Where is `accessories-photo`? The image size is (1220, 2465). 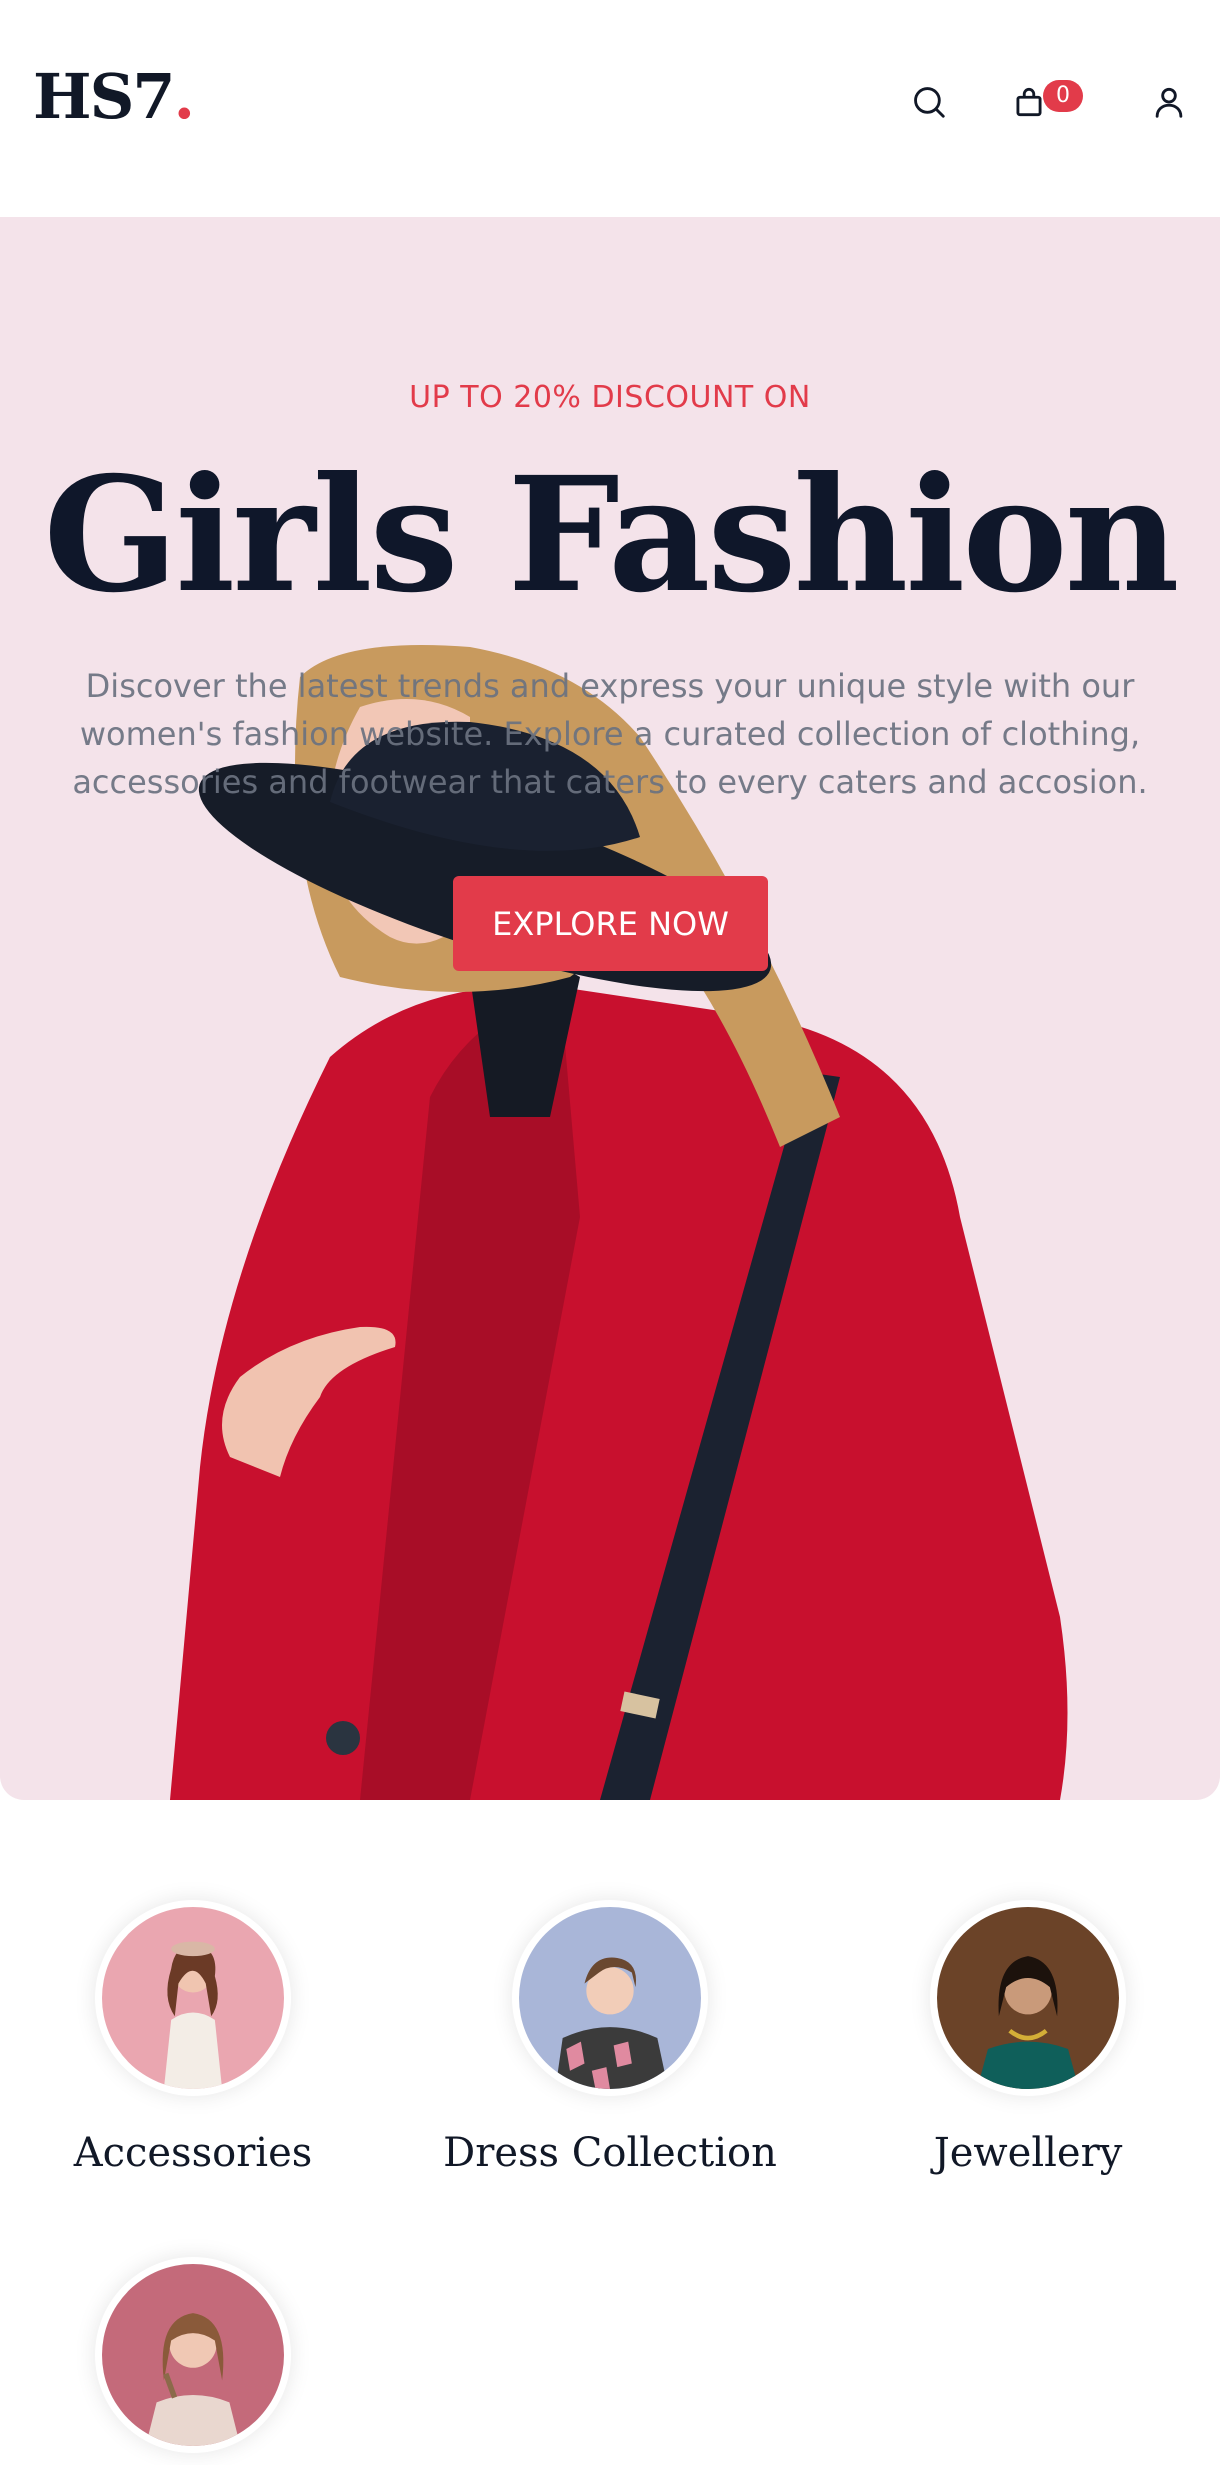
accessories-photo is located at coordinates (193, 1998).